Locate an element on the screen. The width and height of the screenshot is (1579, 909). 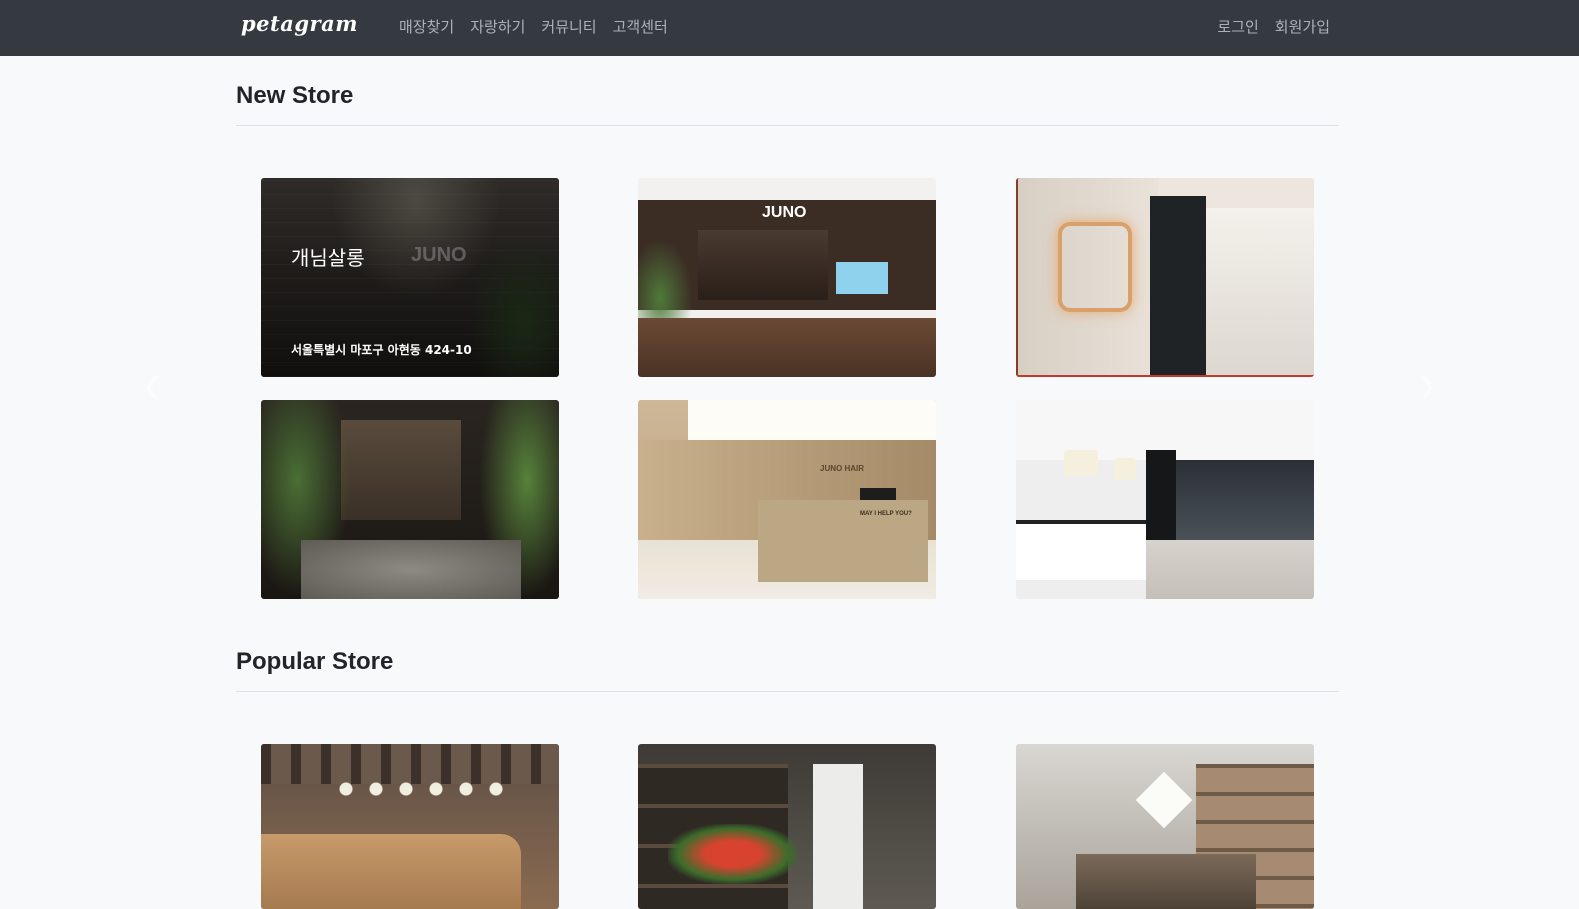
floor is located at coordinates (1230, 569).